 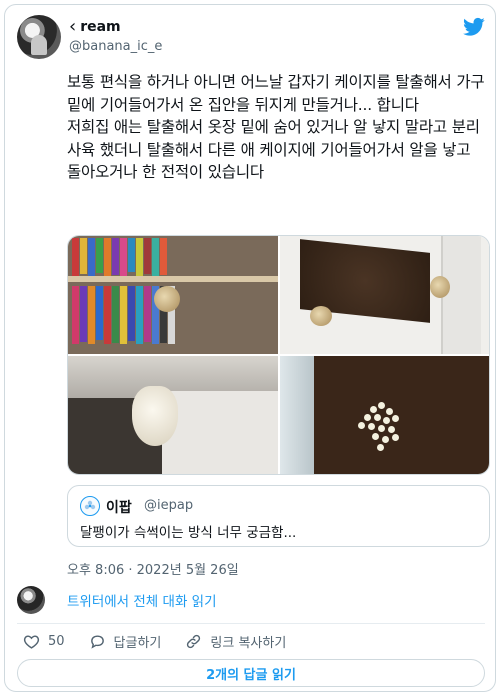 I want to click on copy-link-label: 링크 복사하기, so click(x=248, y=643).